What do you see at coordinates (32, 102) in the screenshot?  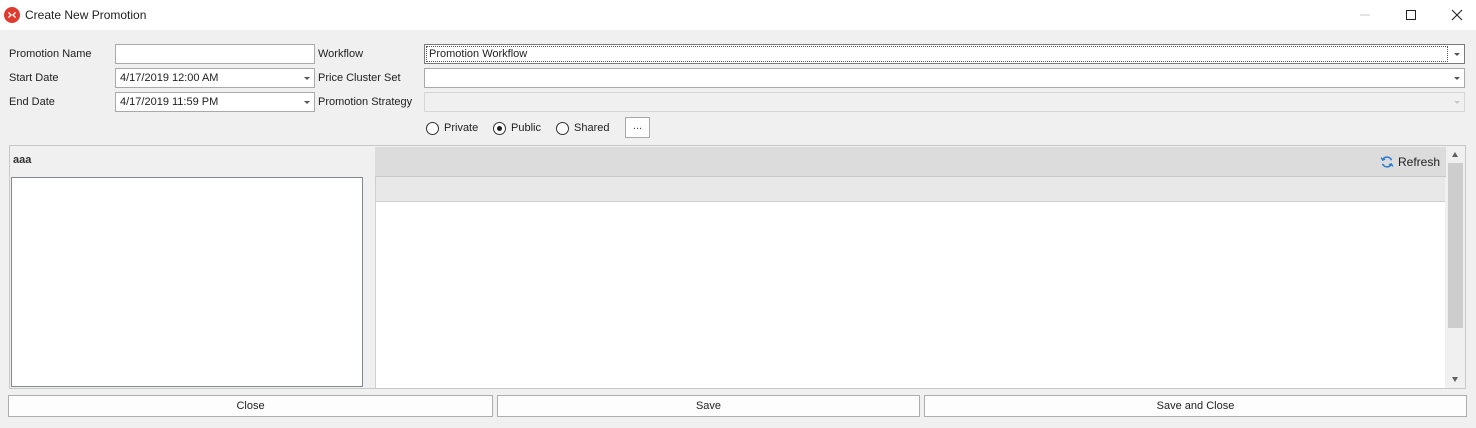 I see `end-date-label: End Date` at bounding box center [32, 102].